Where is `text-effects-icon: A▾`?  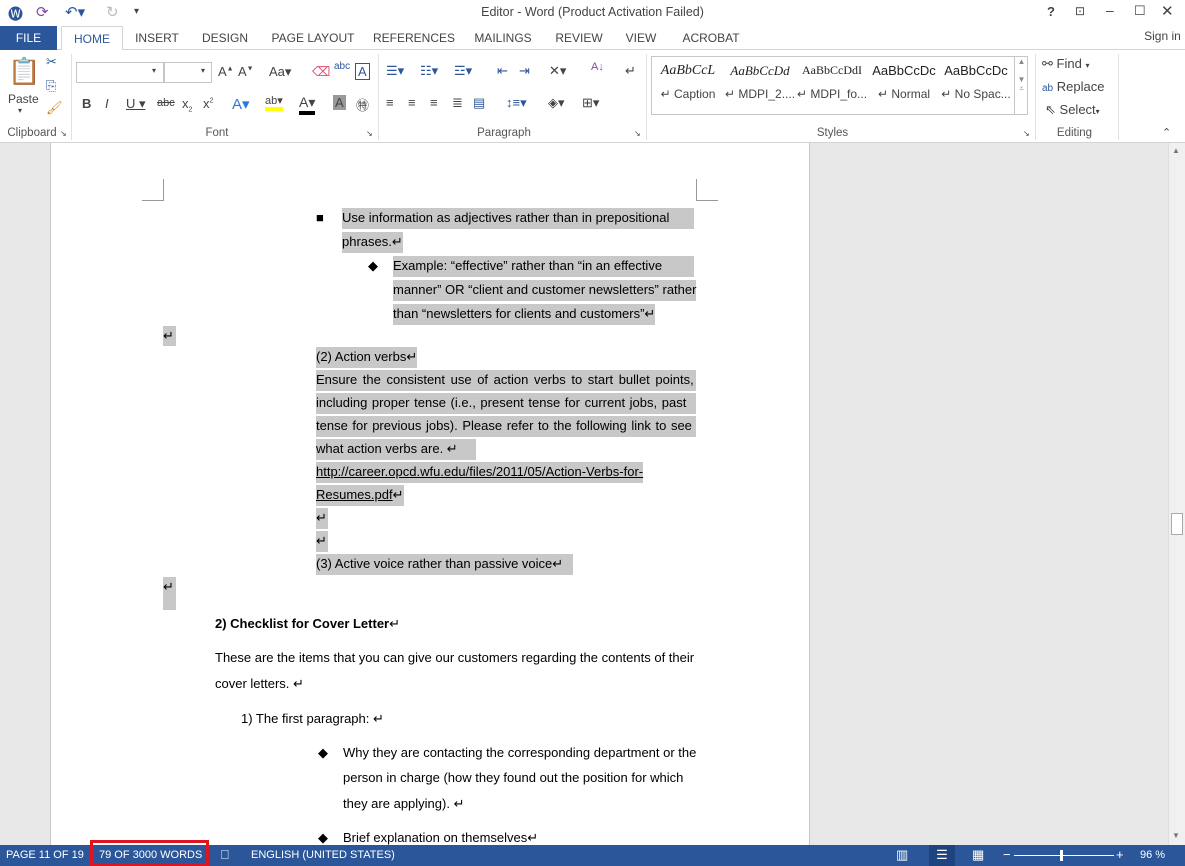
text-effects-icon: A▾ is located at coordinates (241, 104).